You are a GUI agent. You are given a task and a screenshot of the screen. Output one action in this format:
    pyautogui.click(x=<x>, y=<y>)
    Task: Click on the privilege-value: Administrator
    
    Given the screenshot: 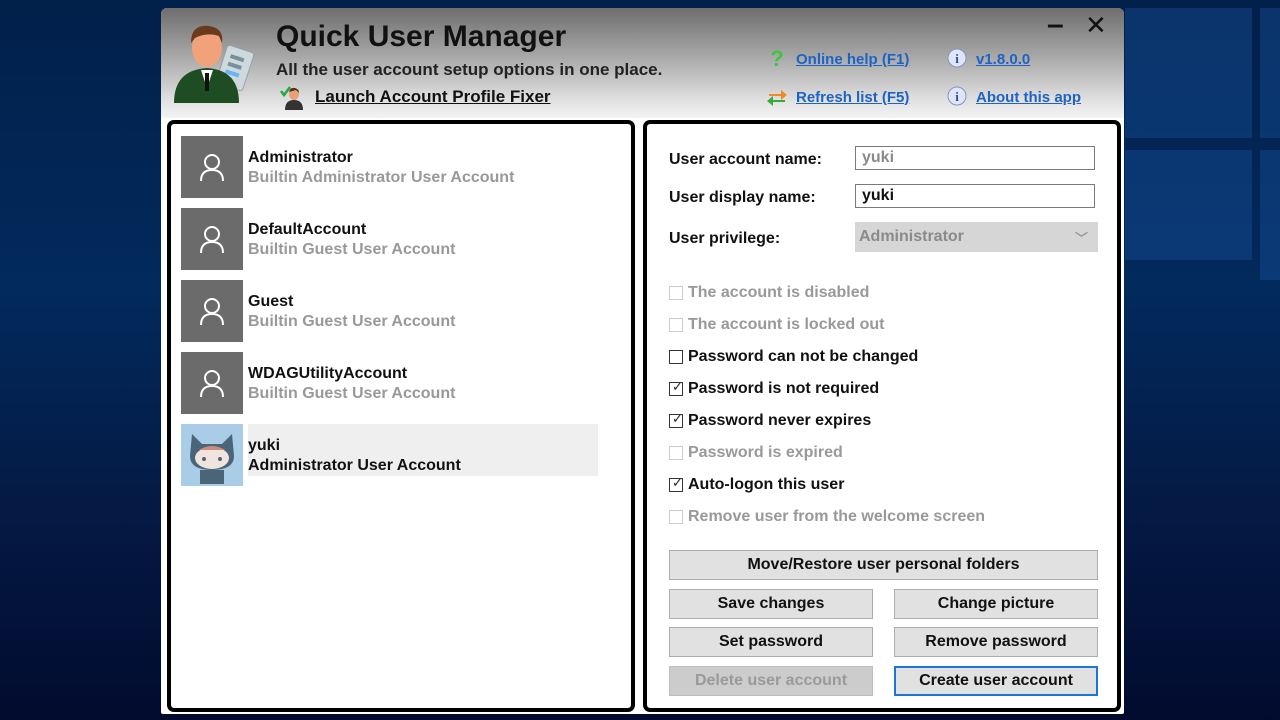 What is the action you would take?
    pyautogui.click(x=911, y=236)
    